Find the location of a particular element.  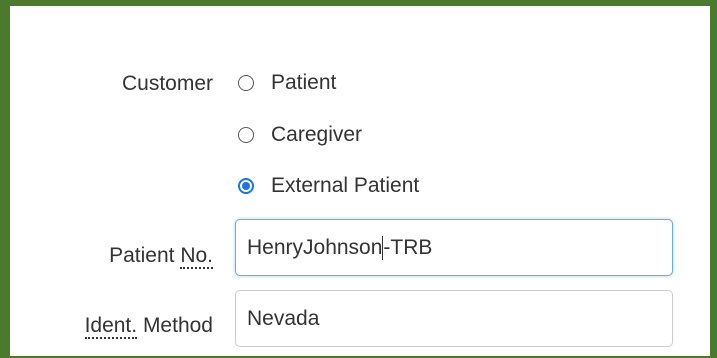

patient-no-value-after-caret: -TRB is located at coordinates (408, 247).